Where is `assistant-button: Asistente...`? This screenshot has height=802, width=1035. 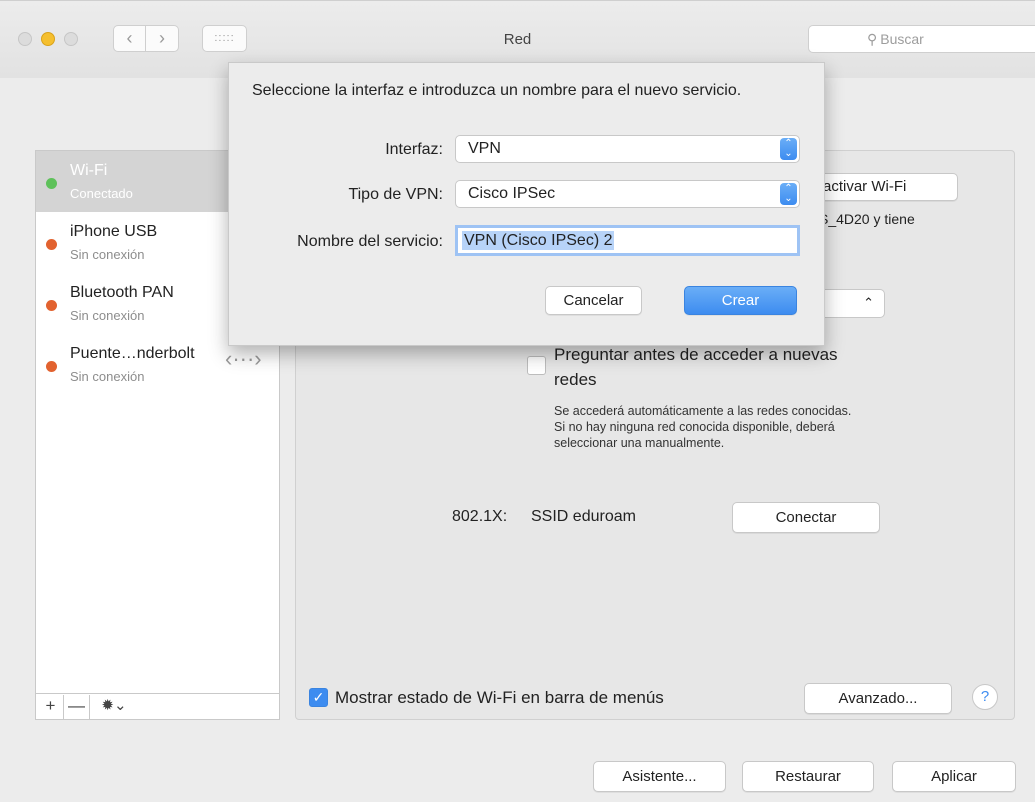 assistant-button: Asistente... is located at coordinates (659, 776).